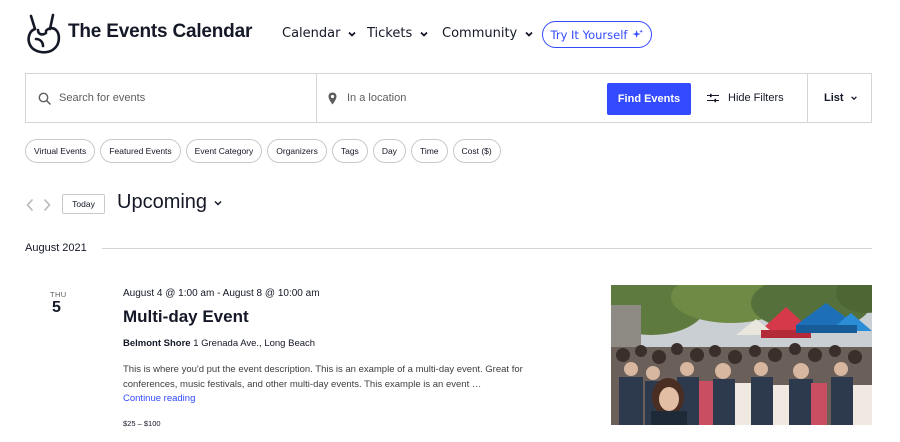  Describe the element at coordinates (47, 205) in the screenshot. I see `next-arrow-icon` at that location.